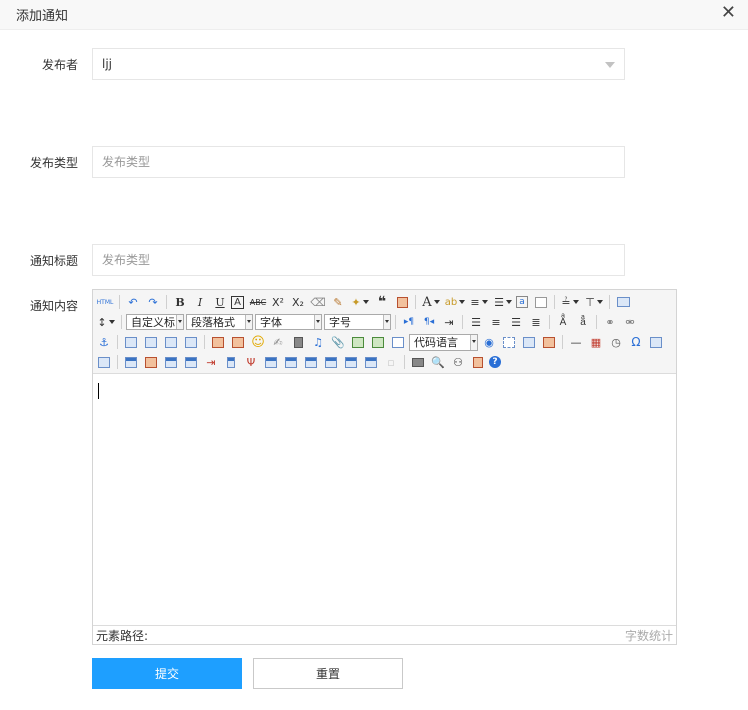 This screenshot has width=748, height=710. Describe the element at coordinates (251, 362) in the screenshot. I see `delete-col-icon: Ψ` at that location.